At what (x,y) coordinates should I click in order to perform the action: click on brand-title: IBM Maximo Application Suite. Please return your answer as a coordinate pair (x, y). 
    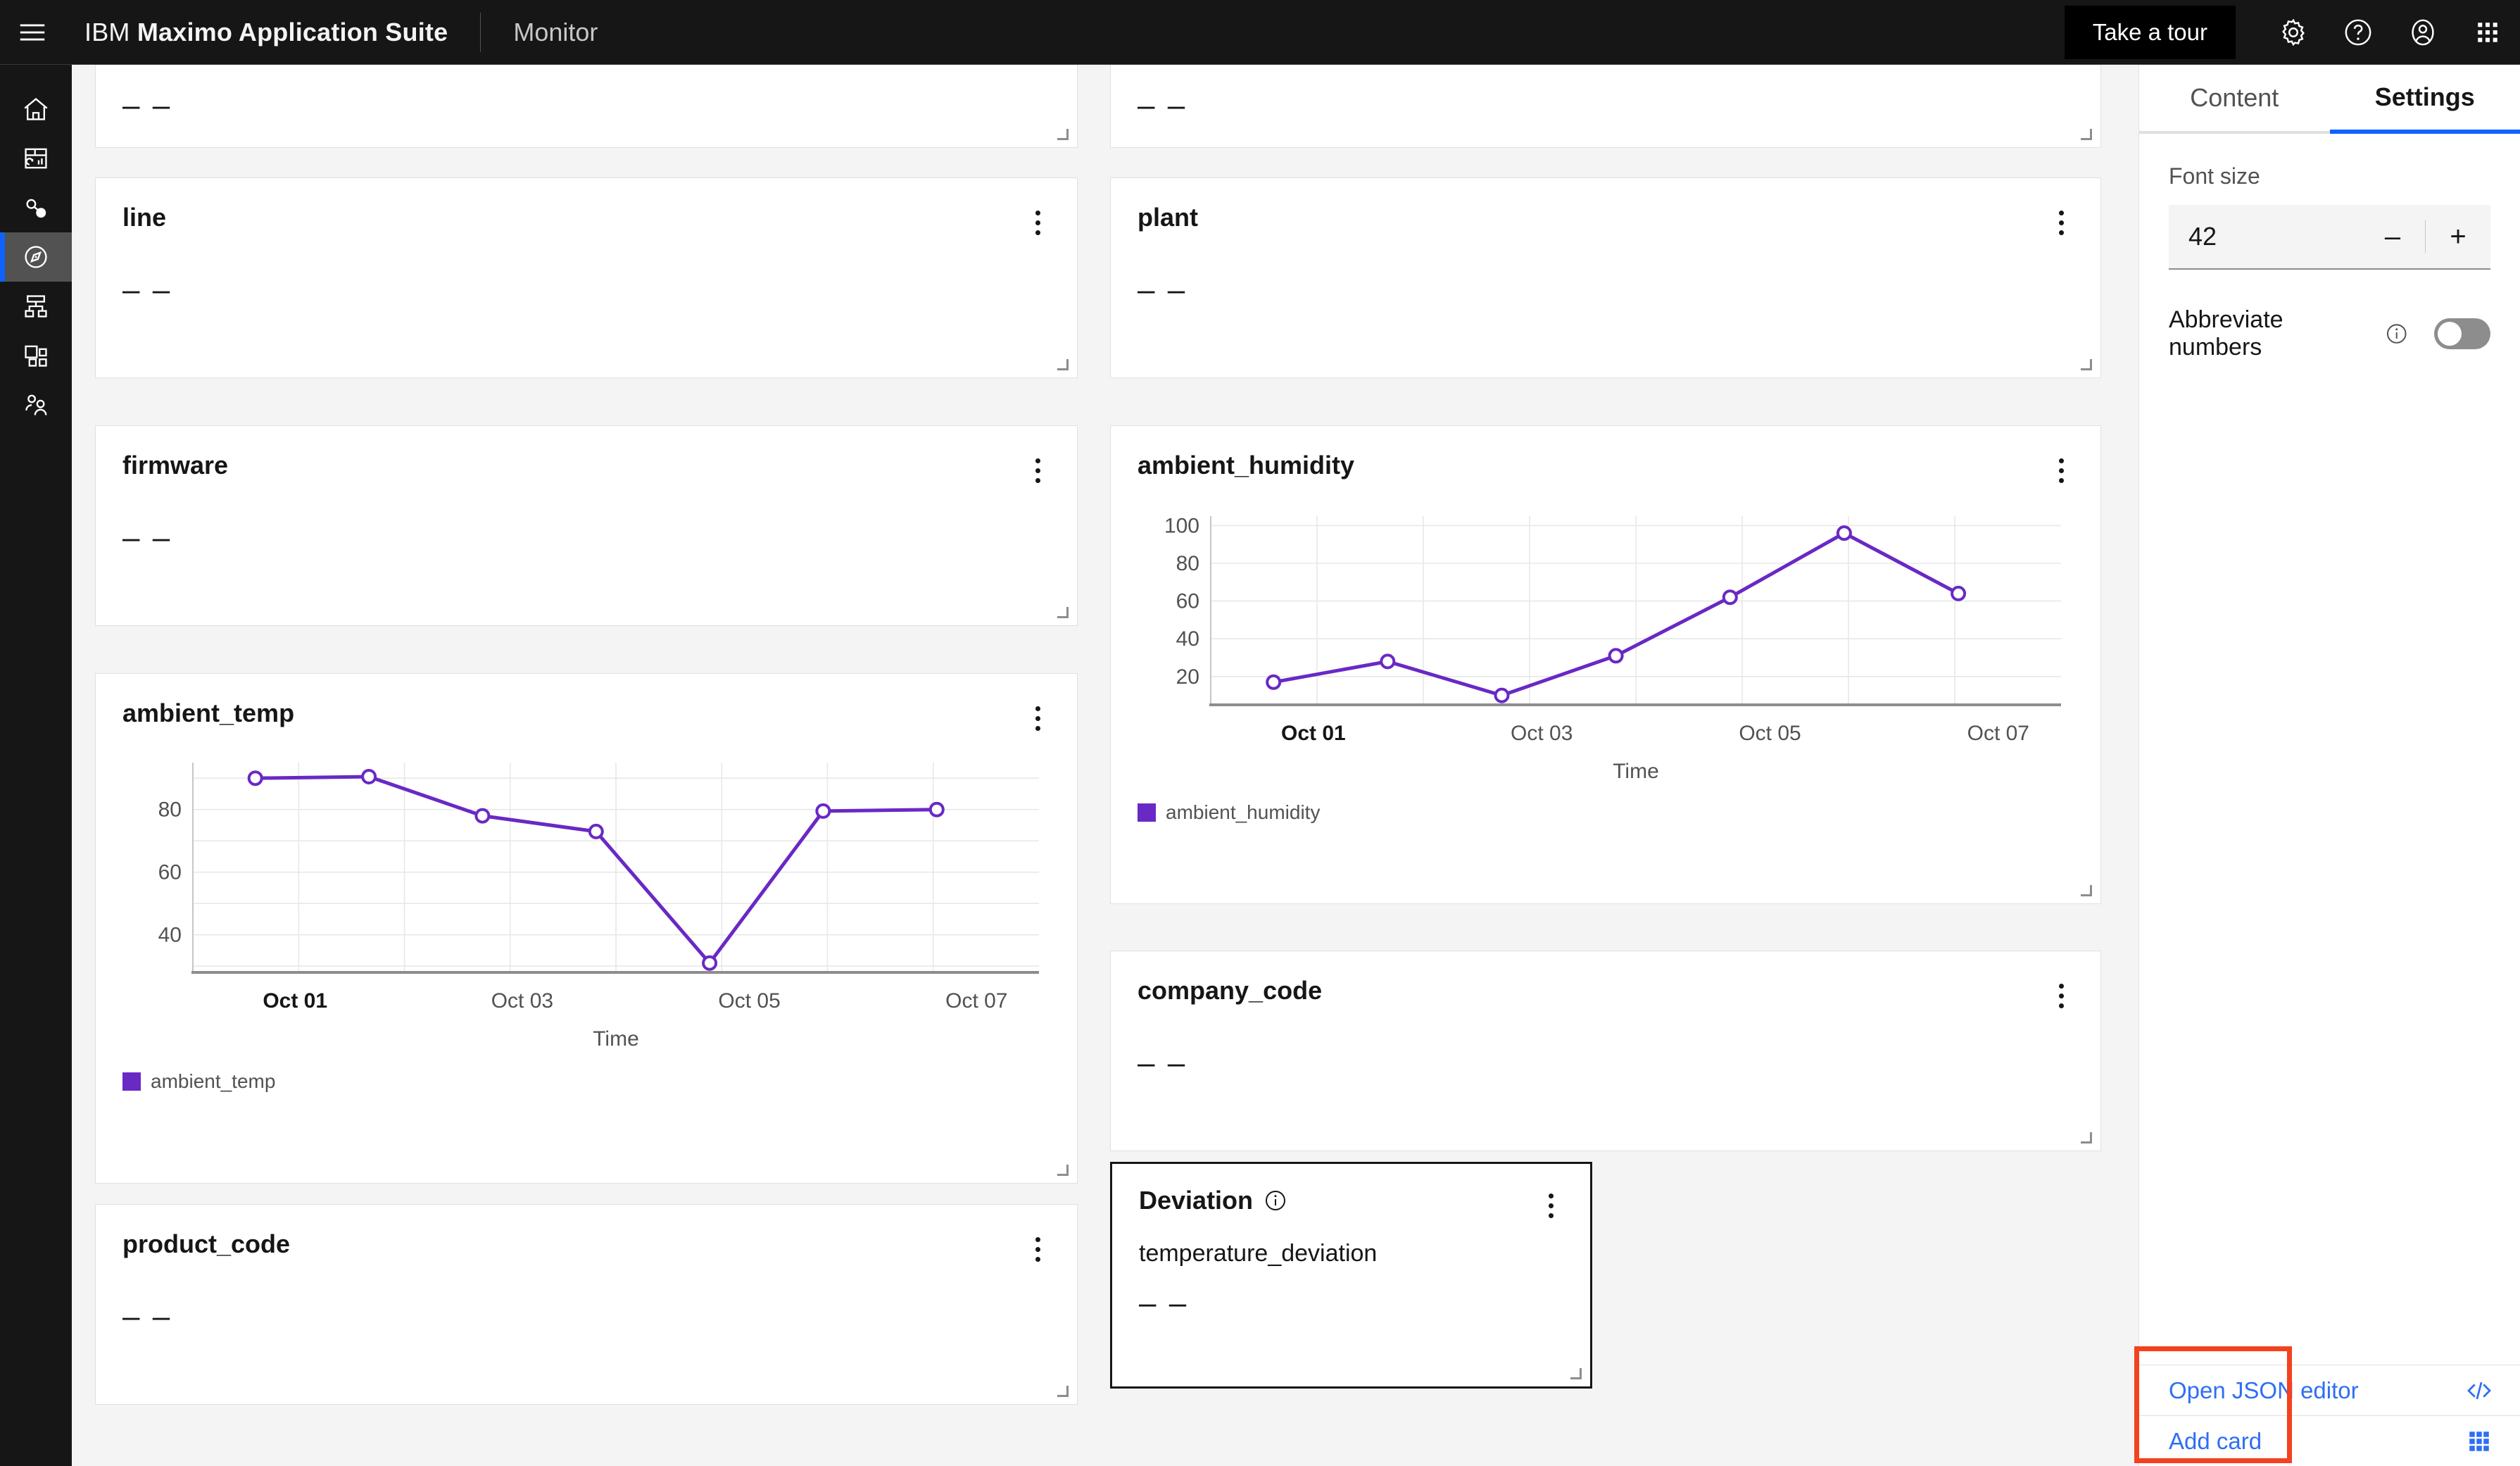
    Looking at the image, I should click on (266, 32).